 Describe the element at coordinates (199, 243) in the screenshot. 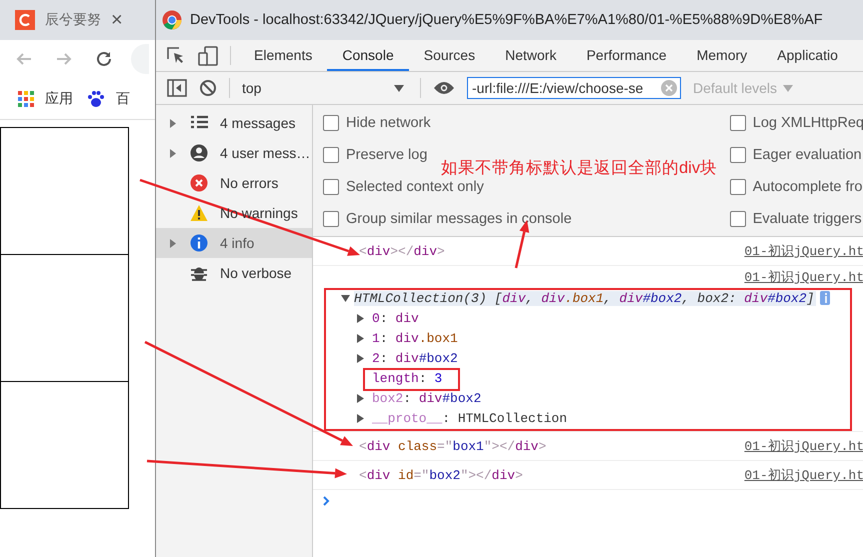

I see `info-icon` at that location.